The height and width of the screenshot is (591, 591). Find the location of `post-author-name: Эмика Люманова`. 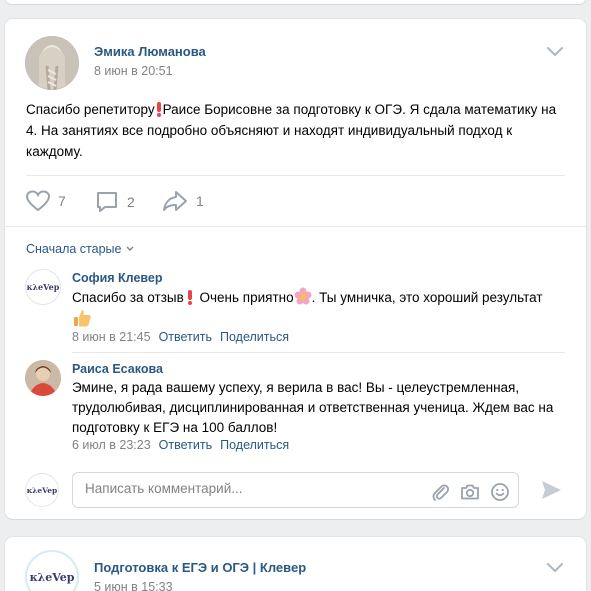

post-author-name: Эмика Люманова is located at coordinates (150, 51).